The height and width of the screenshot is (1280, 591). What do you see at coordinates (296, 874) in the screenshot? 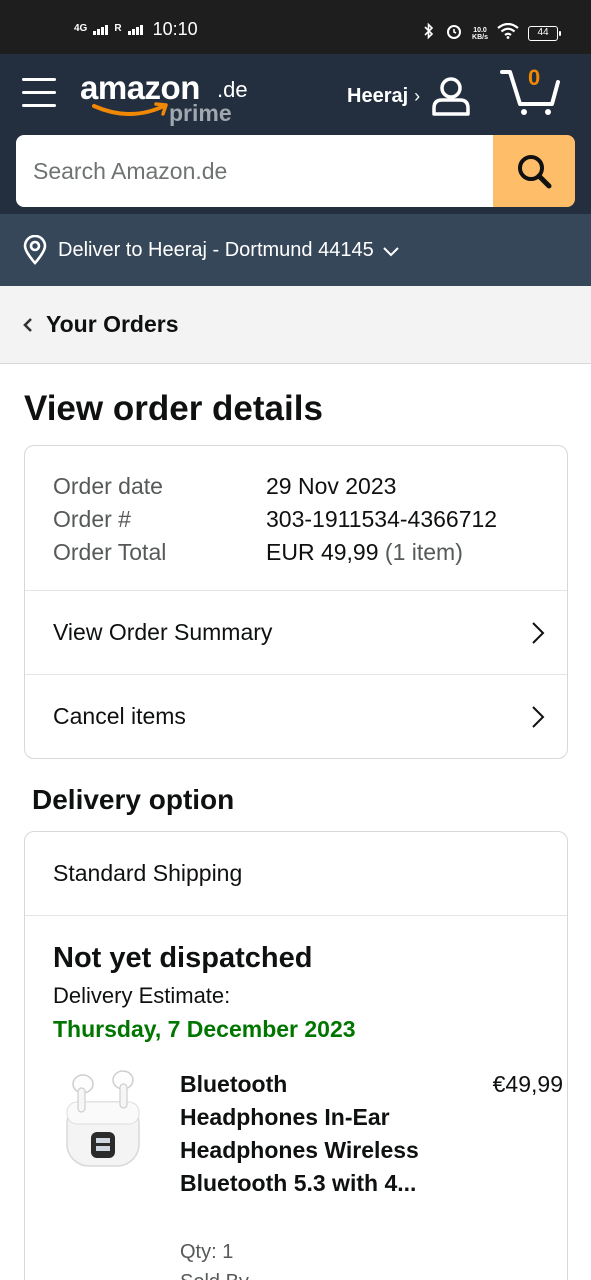
I see `shipping-method: Standard Shipping` at bounding box center [296, 874].